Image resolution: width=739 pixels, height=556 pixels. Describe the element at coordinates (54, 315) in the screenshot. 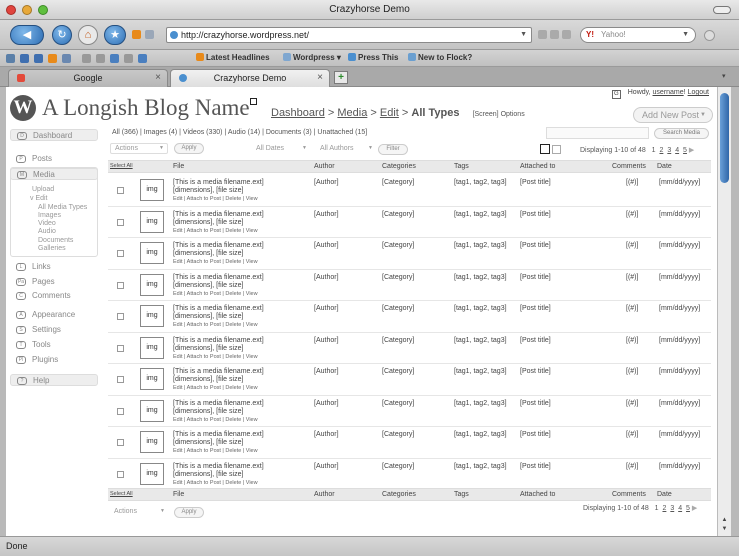

I see `sidebar-item-appearance: A Appearance` at that location.